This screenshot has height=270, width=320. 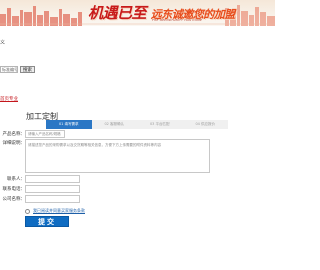 What do you see at coordinates (114, 124) in the screenshot?
I see `step-service-confirm: 02 客服确认` at bounding box center [114, 124].